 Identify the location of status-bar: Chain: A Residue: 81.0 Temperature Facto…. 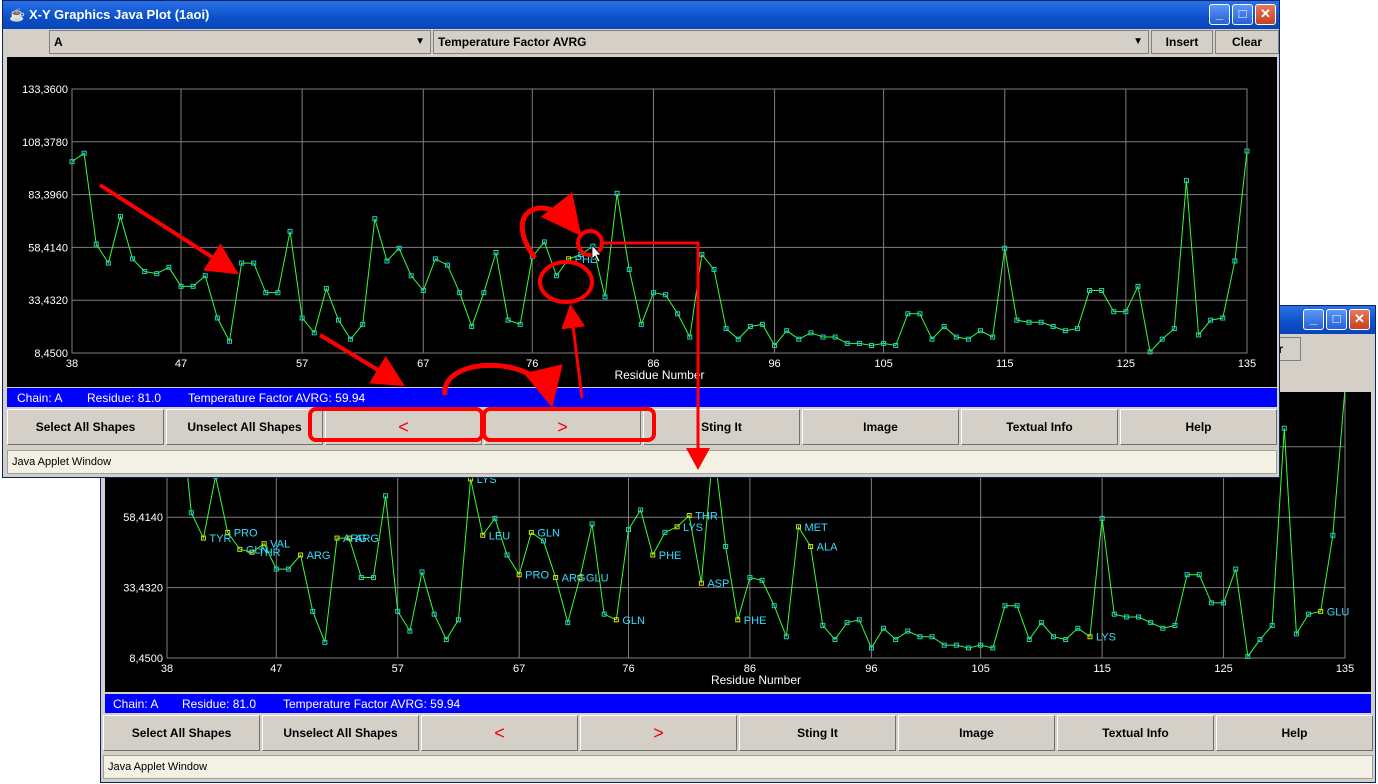
(642, 398).